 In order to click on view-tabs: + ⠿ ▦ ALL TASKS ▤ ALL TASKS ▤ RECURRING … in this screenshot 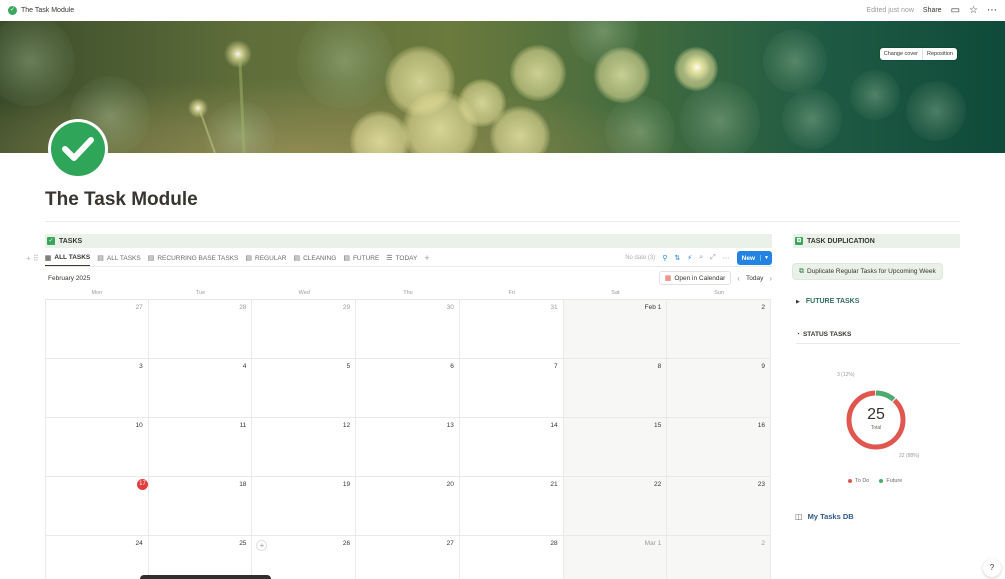, I will do `click(399, 258)`.